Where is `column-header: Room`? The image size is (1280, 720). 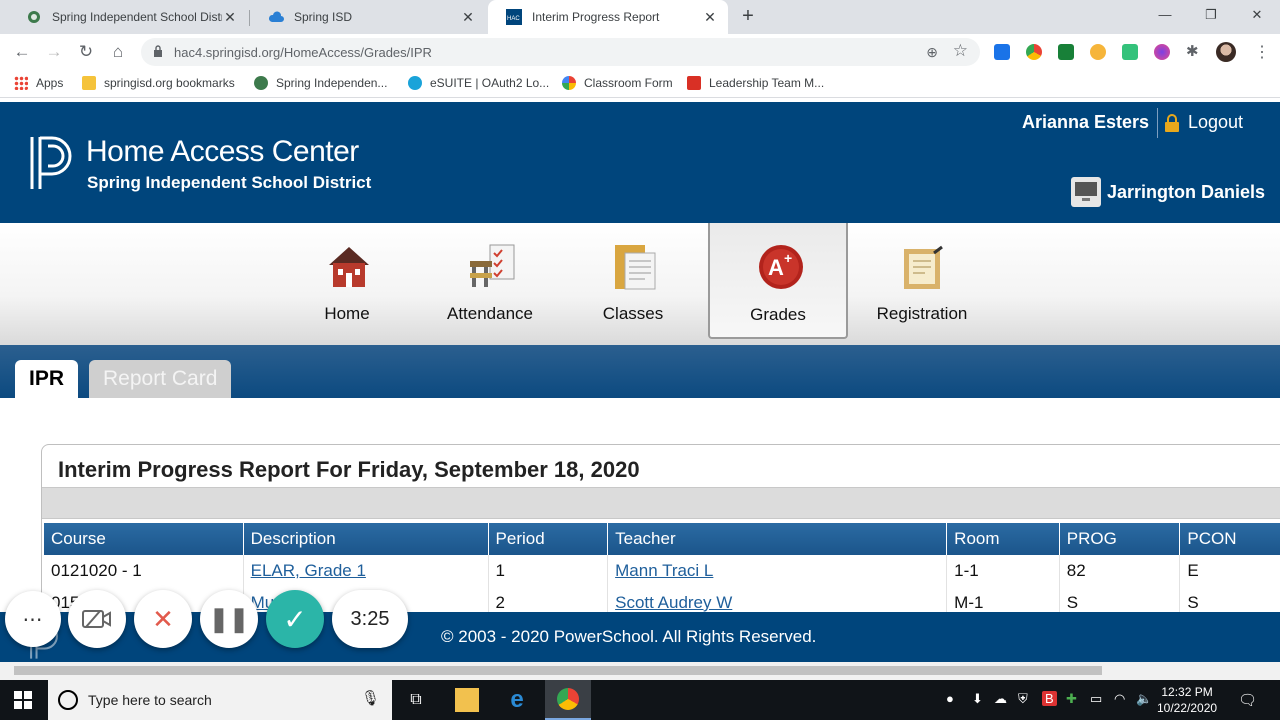 column-header: Room is located at coordinates (1003, 539).